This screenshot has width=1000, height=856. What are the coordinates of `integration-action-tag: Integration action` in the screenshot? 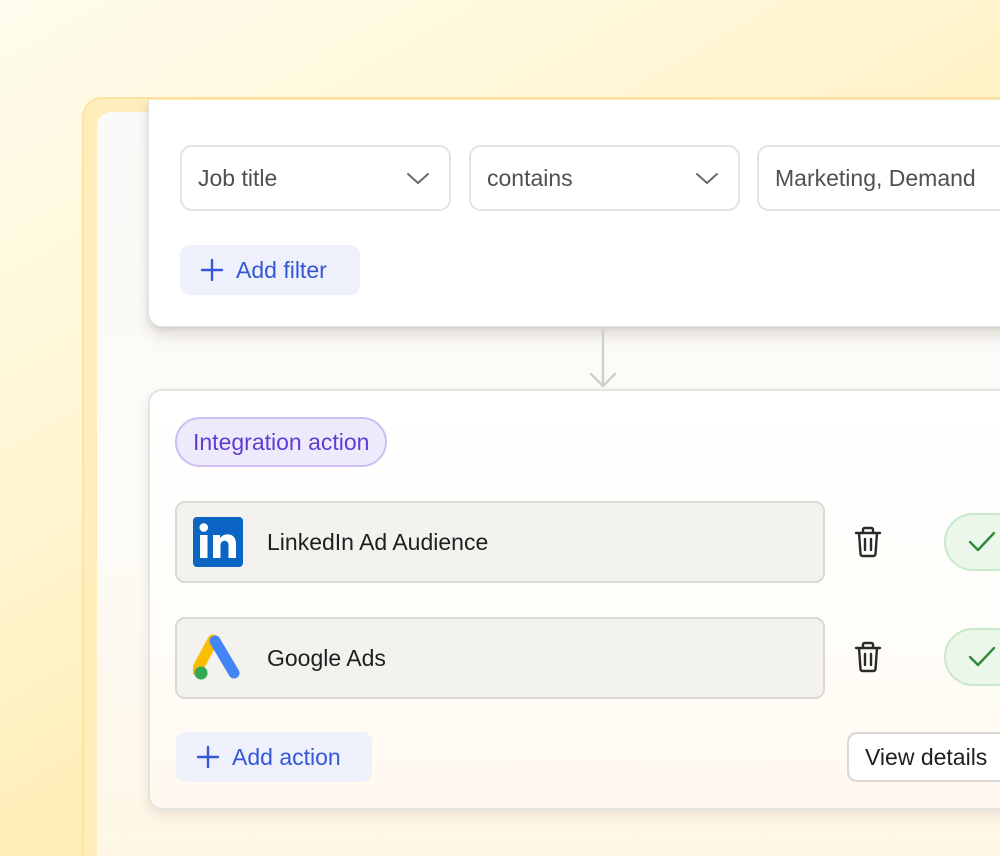 It's located at (281, 442).